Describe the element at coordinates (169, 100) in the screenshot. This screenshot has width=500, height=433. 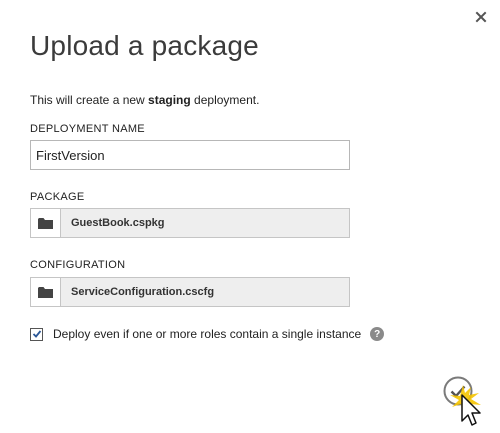
I see `intro-emphasis: staging` at that location.